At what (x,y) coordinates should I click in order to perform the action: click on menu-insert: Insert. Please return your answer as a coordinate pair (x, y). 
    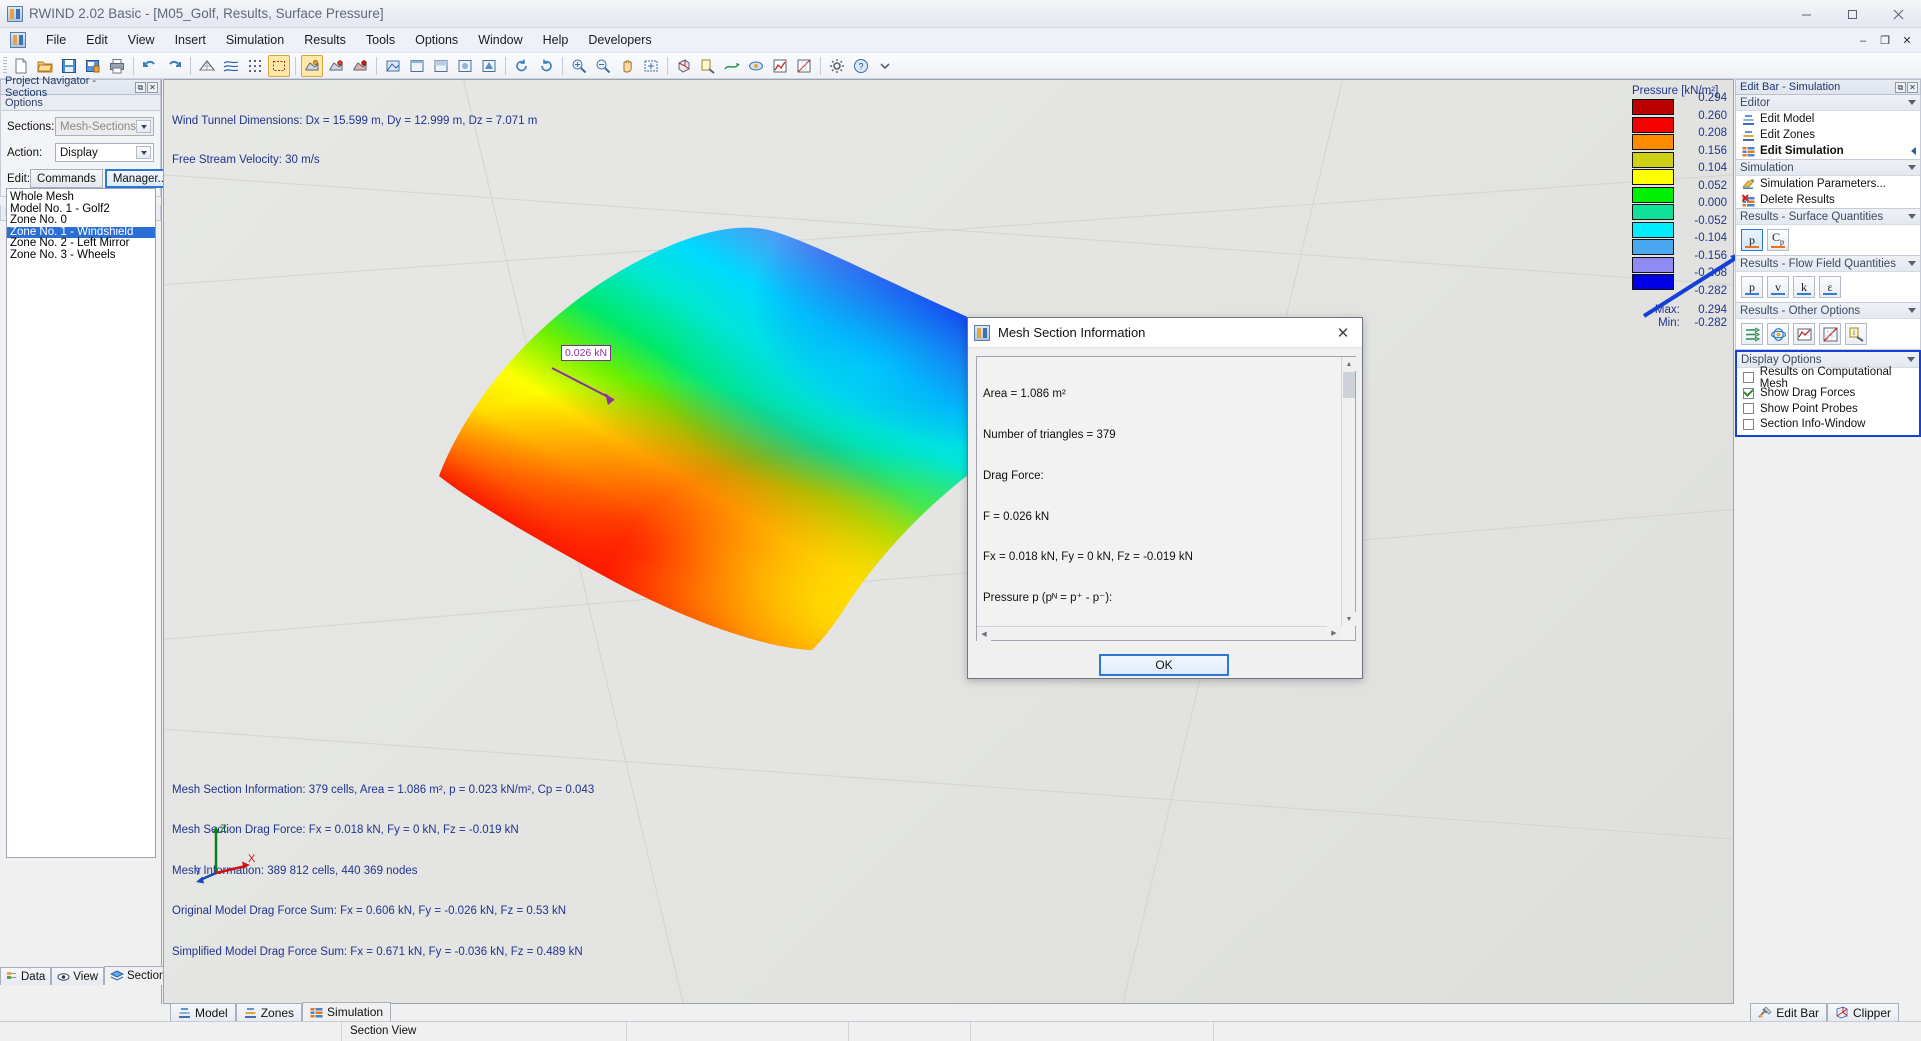
    Looking at the image, I should click on (190, 40).